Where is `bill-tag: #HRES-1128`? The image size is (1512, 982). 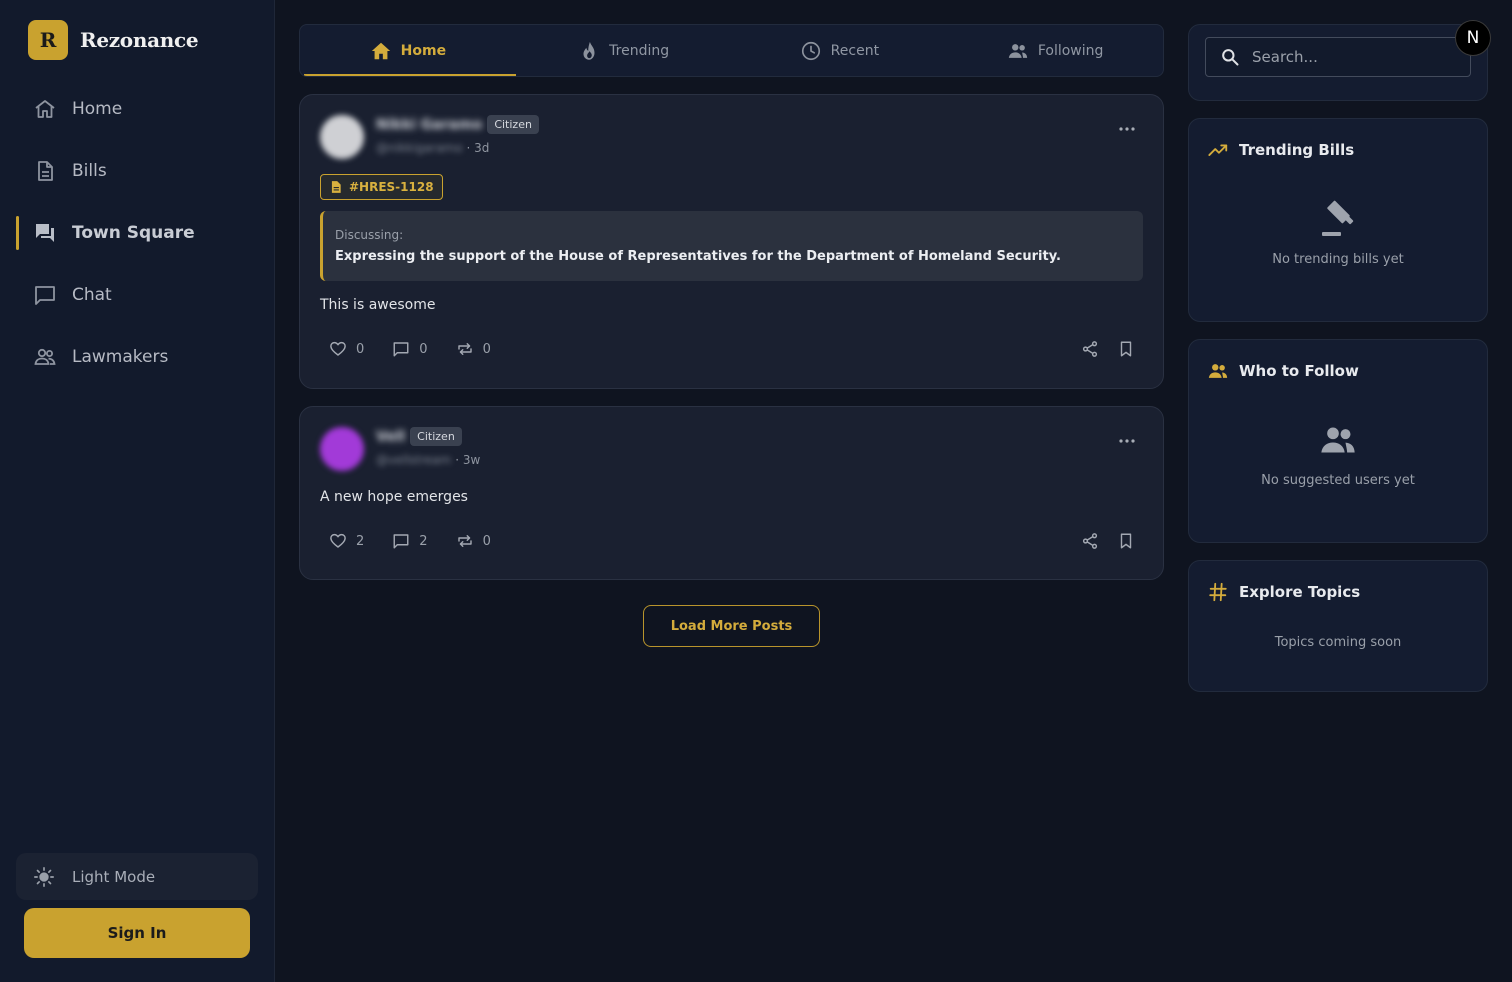 bill-tag: #HRES-1128 is located at coordinates (381, 187).